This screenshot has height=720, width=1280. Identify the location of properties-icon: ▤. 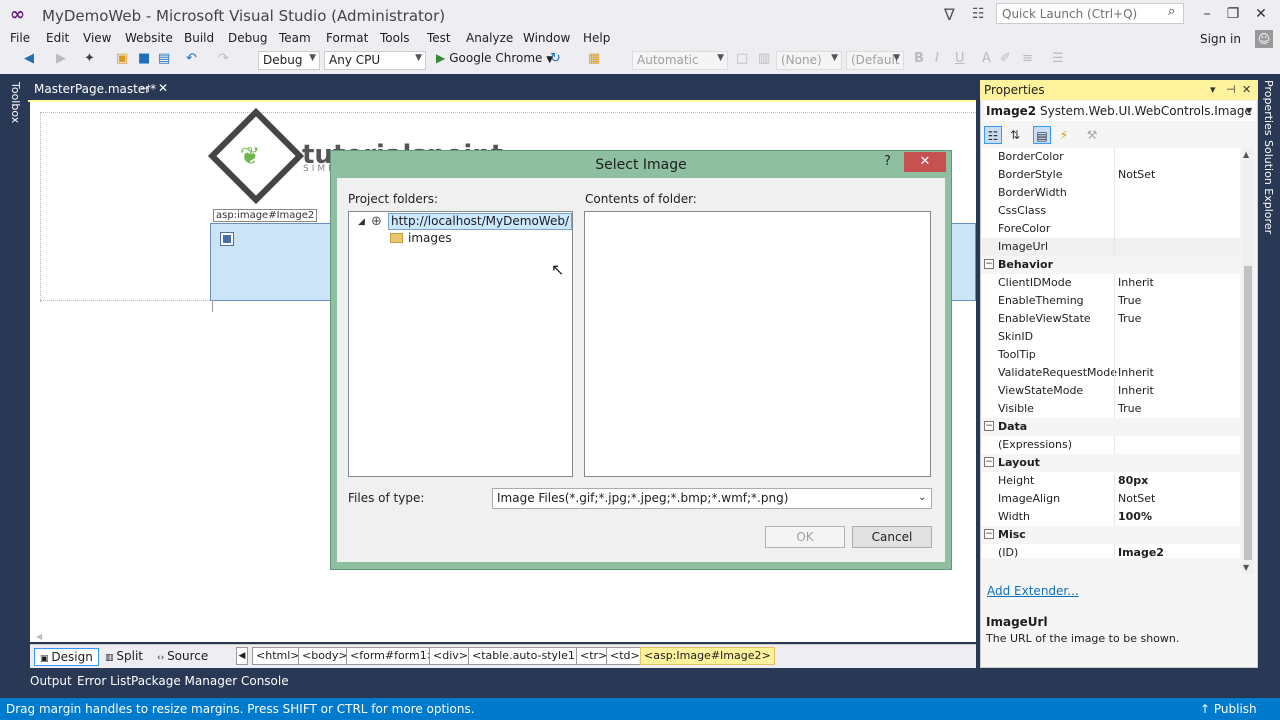
(1042, 135).